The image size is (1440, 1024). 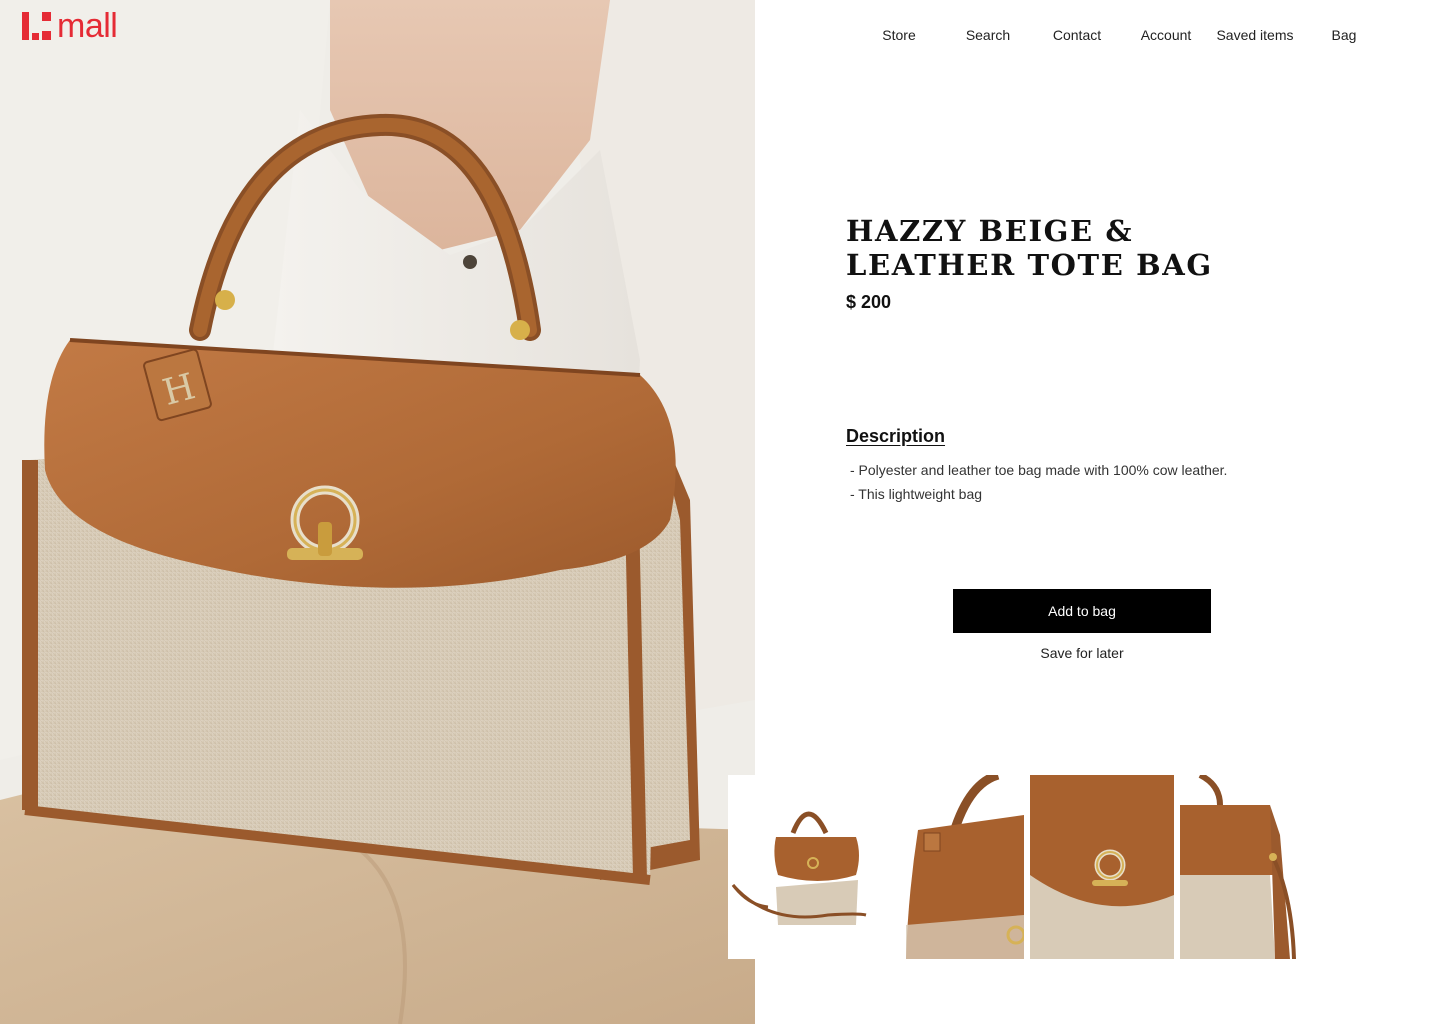 What do you see at coordinates (1166, 35) in the screenshot?
I see `nav-account: Account` at bounding box center [1166, 35].